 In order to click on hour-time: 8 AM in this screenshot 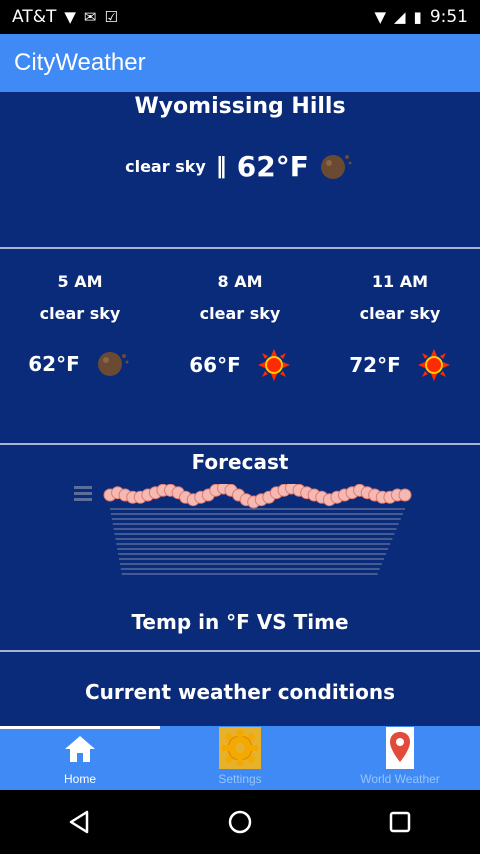, I will do `click(240, 281)`.